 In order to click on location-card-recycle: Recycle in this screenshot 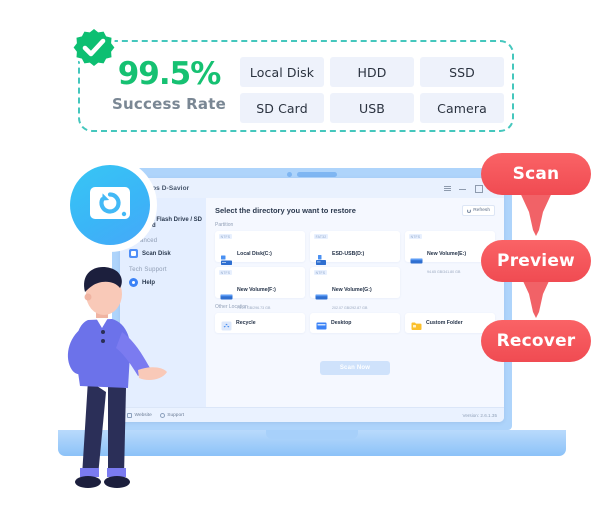, I will do `click(260, 323)`.